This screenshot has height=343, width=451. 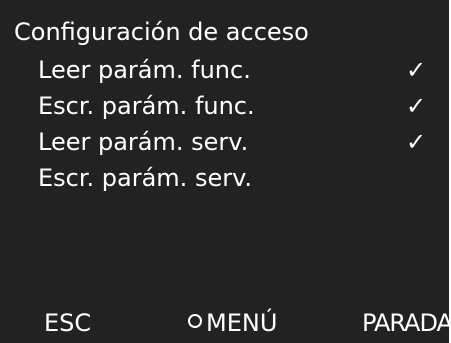 I want to click on menu-item-leer-param-serv: Leer parám. serv. ✓, so click(x=238, y=142).